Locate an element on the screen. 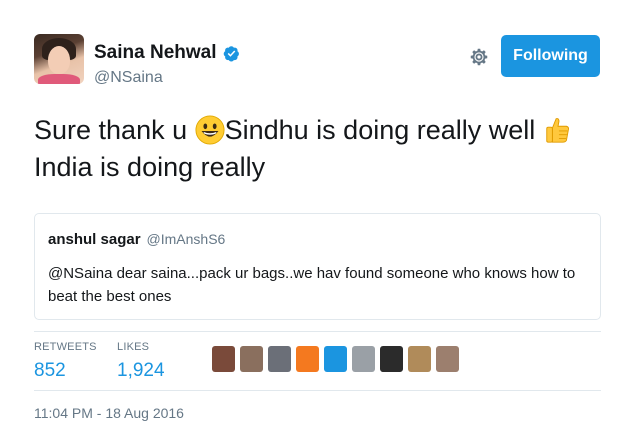 This screenshot has width=626, height=435. profile-avatar is located at coordinates (59, 59).